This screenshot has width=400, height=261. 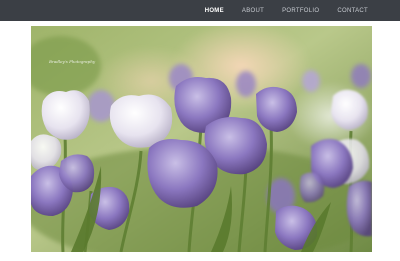 I want to click on top-navbar: HOME ABOUT PORTFOLIO CONTACT, so click(x=200, y=10).